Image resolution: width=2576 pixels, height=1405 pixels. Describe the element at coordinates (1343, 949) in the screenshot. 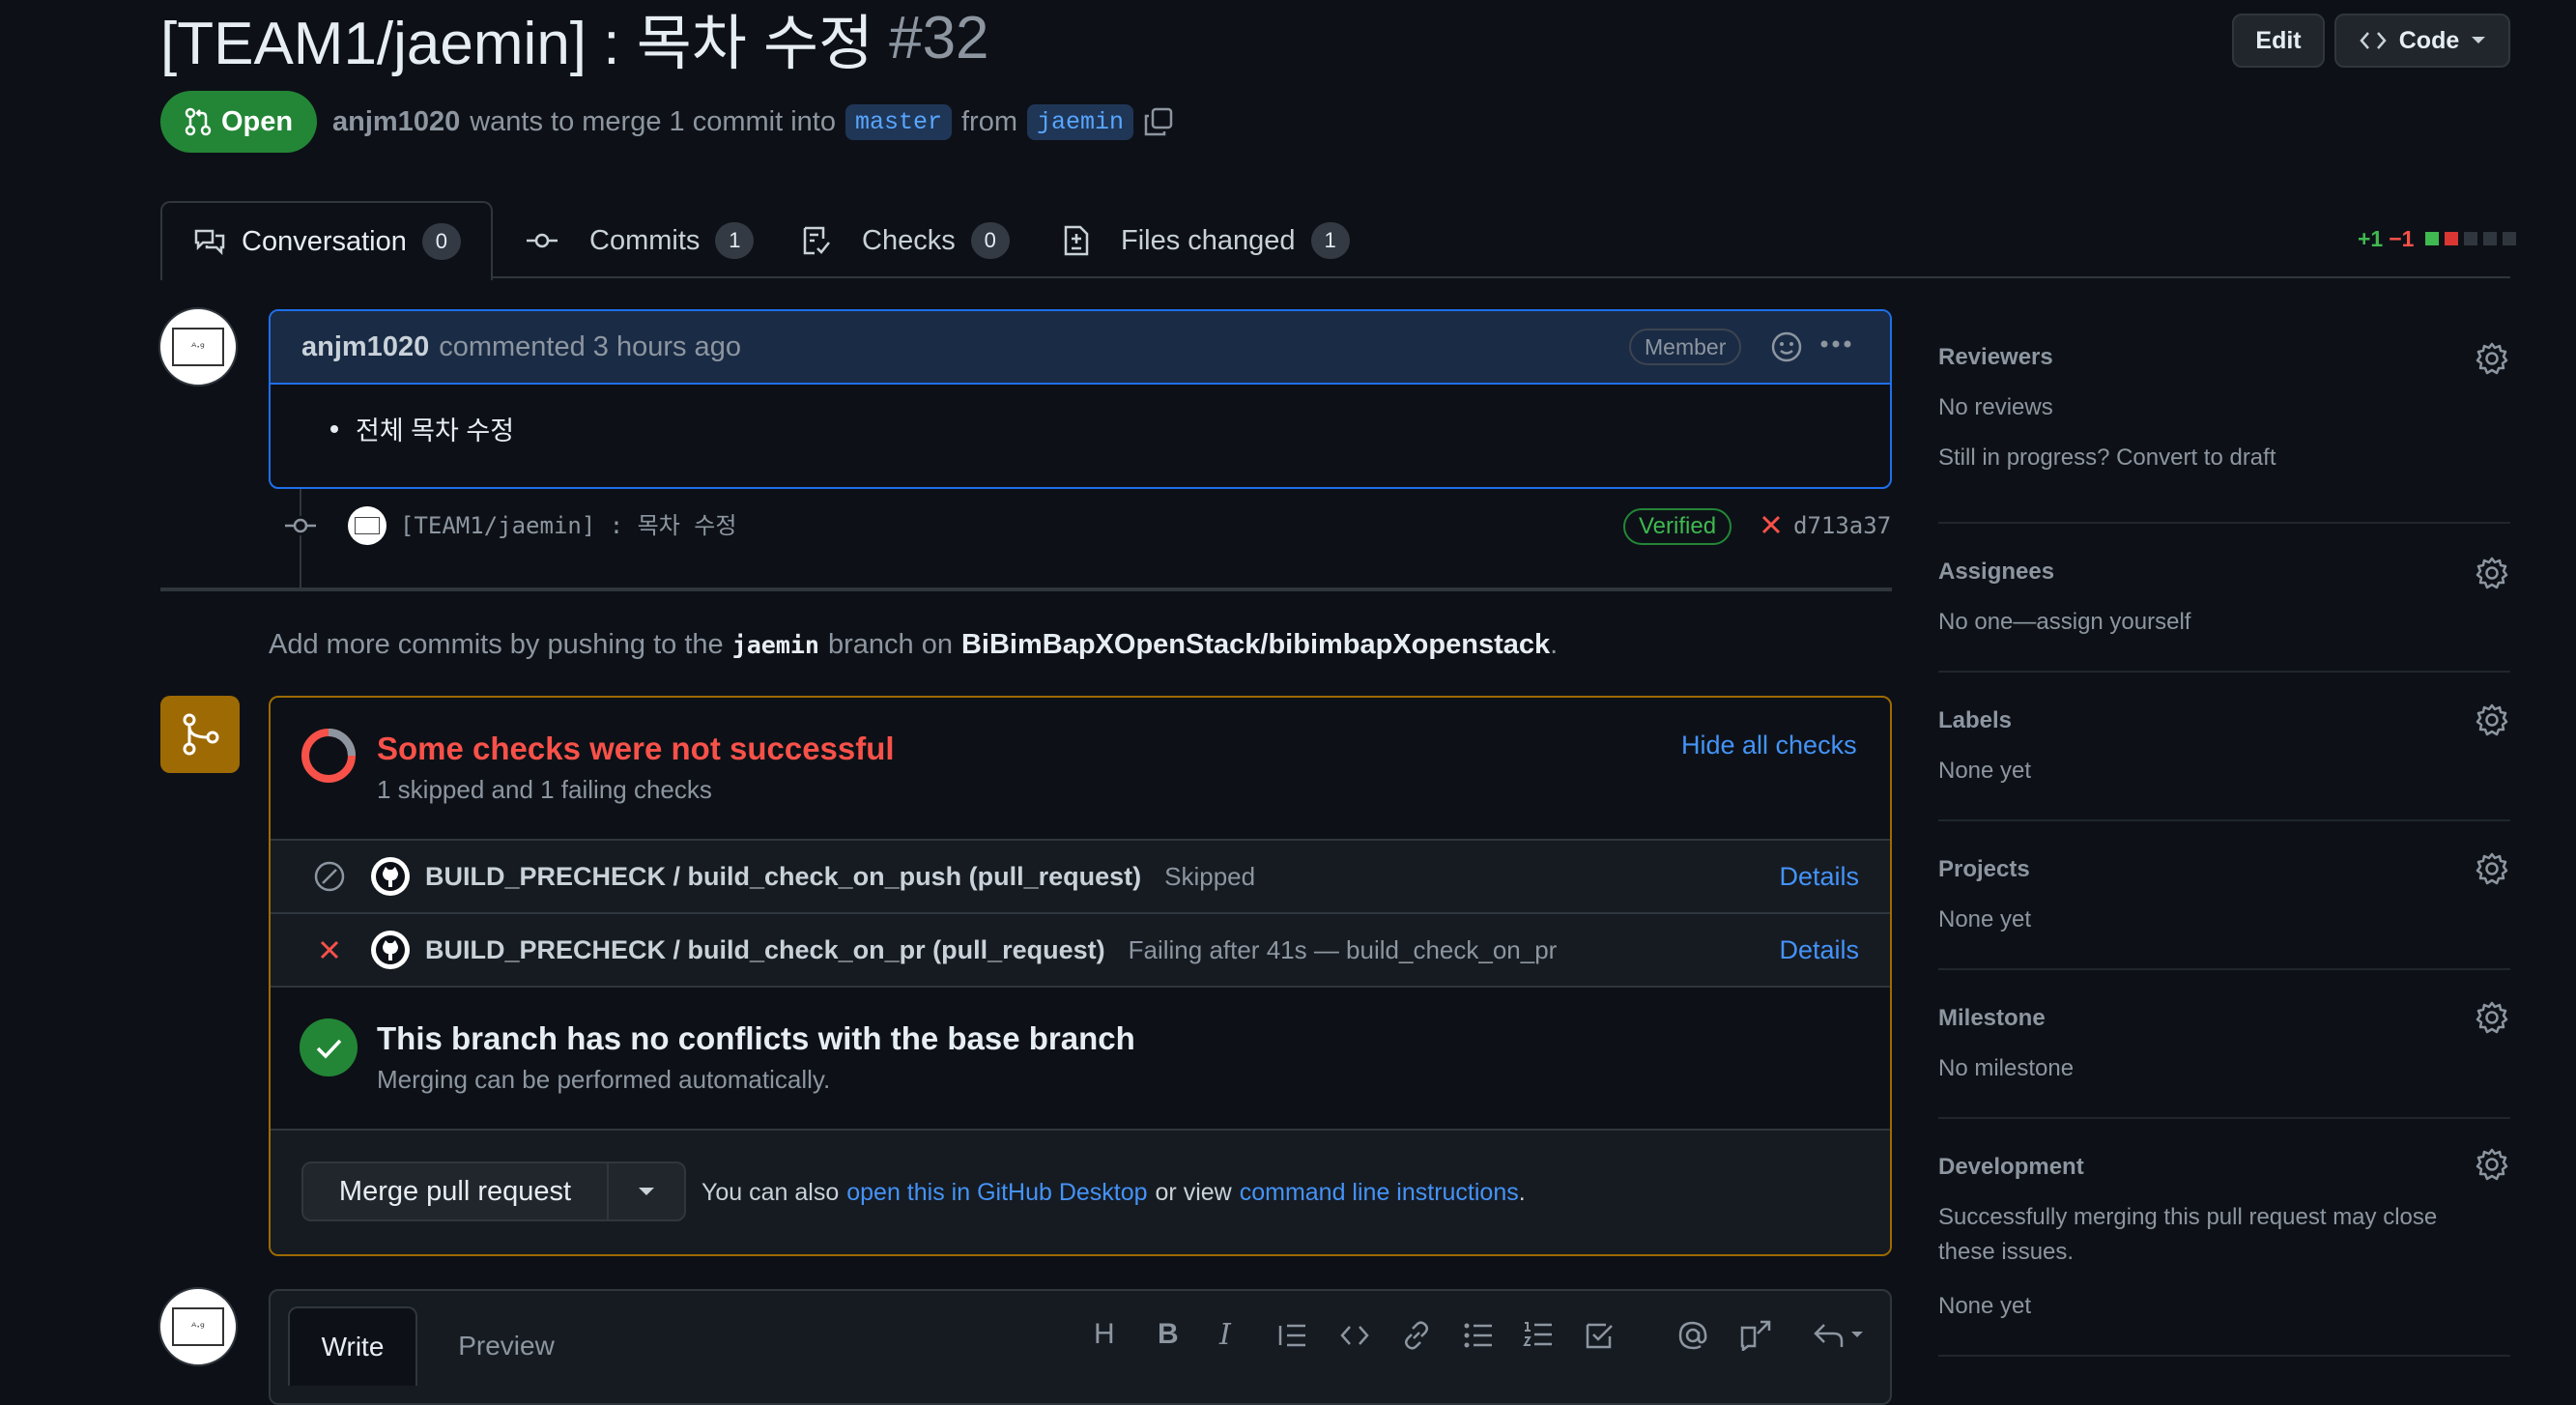

I see `check-status: Failing after 41s — build_check_on_pr` at that location.